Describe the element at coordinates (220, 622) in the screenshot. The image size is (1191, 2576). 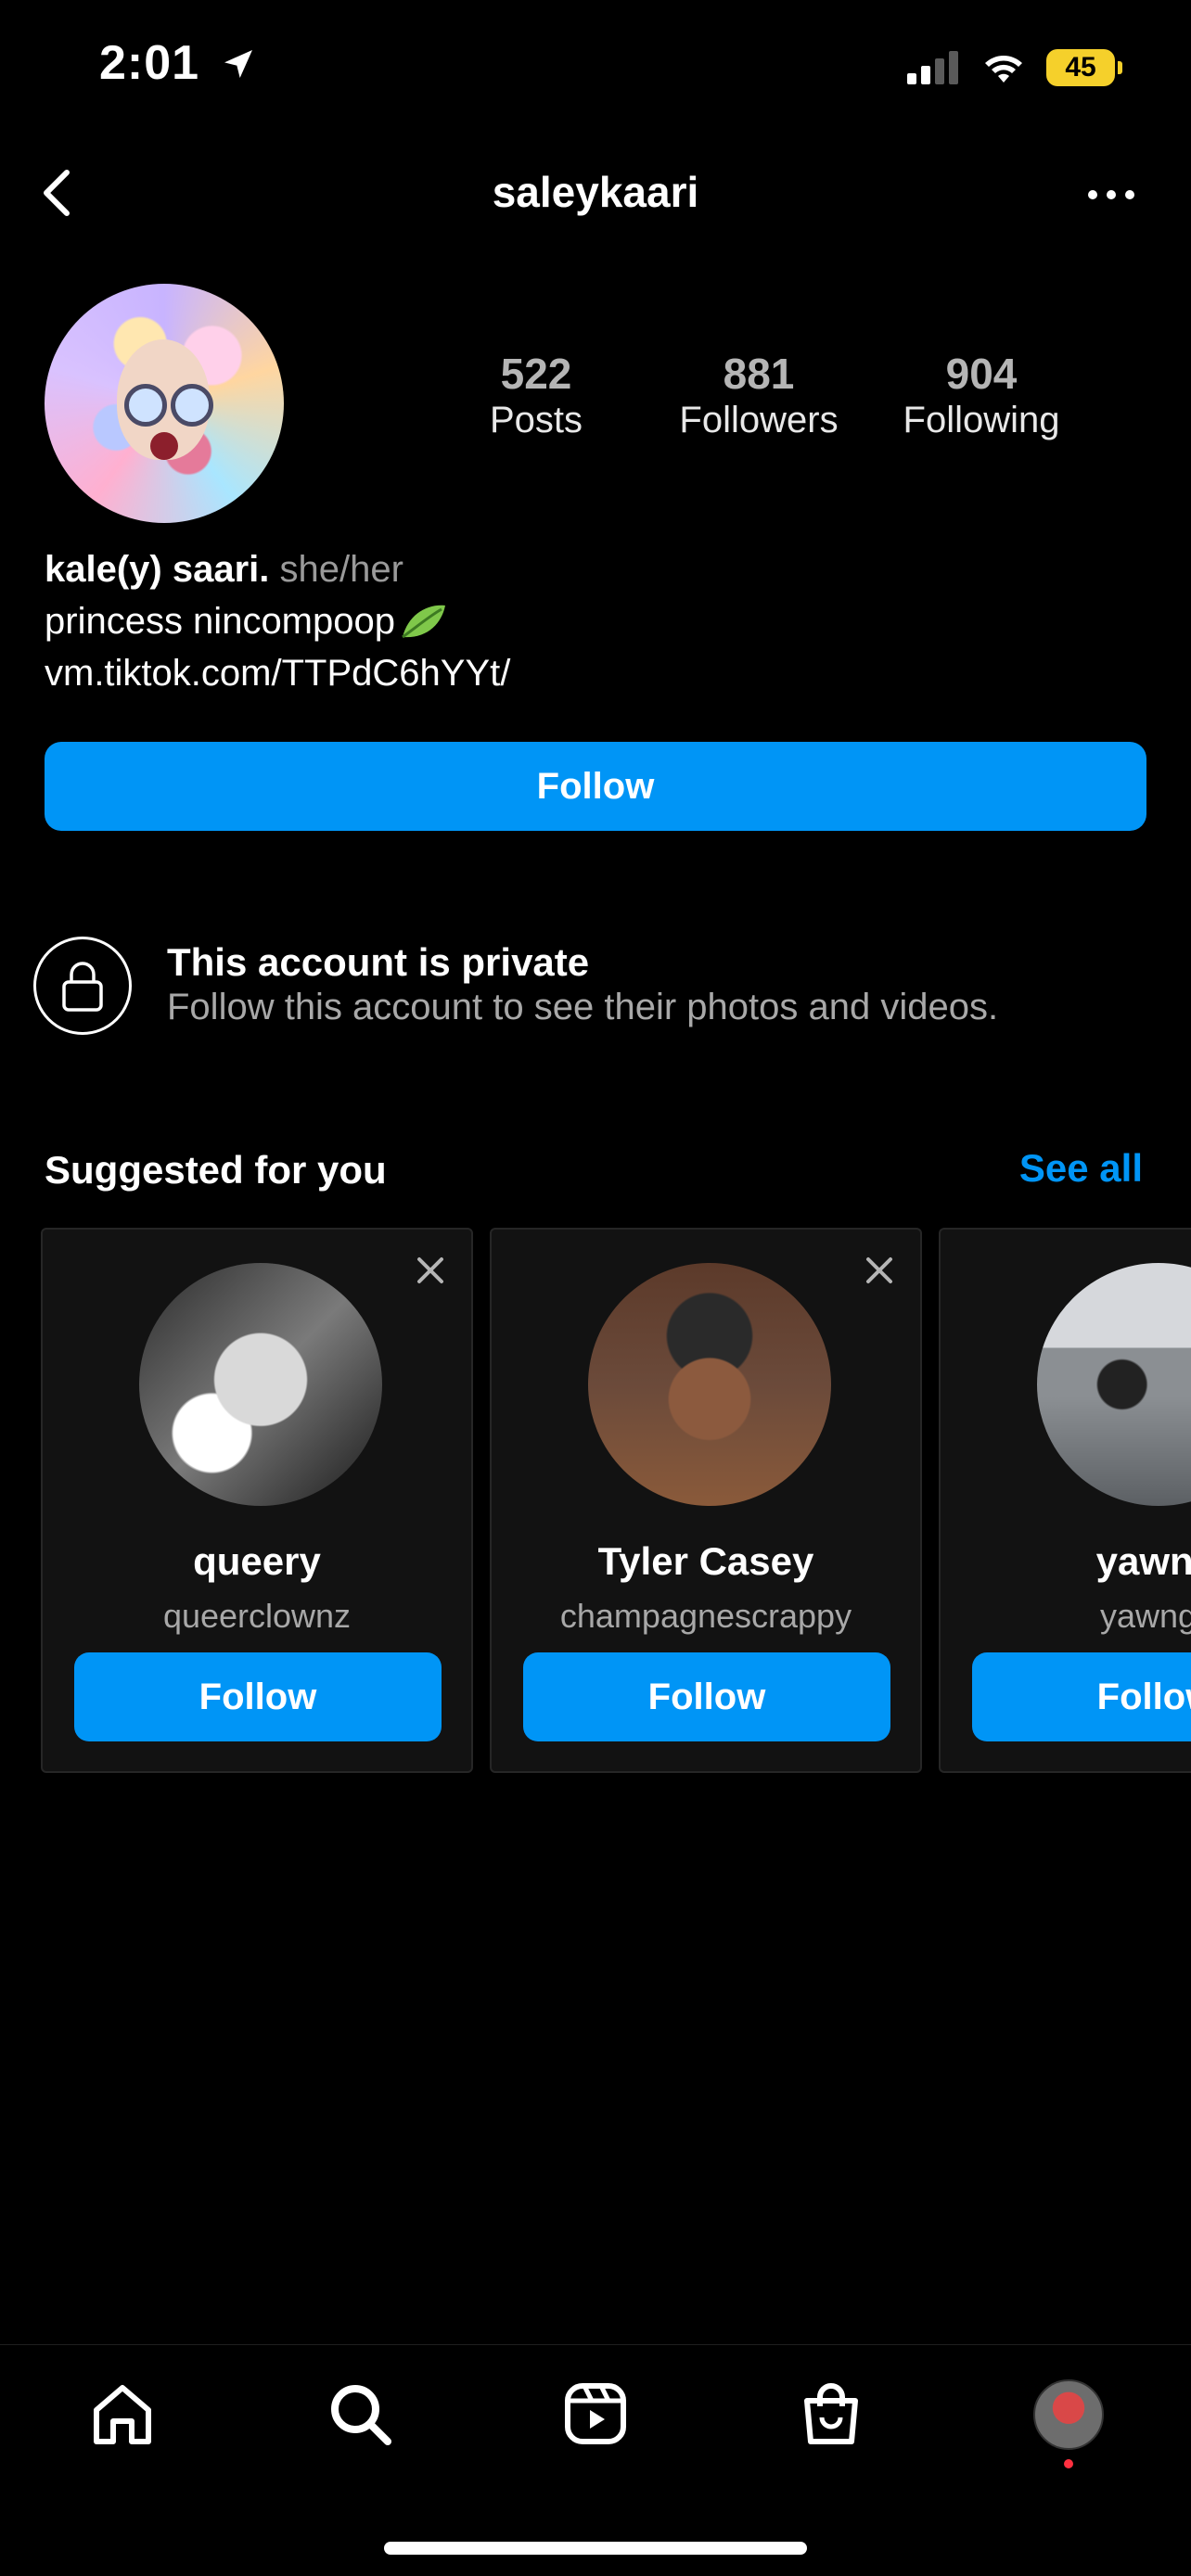
I see `bio-text: princess nincompoop` at that location.